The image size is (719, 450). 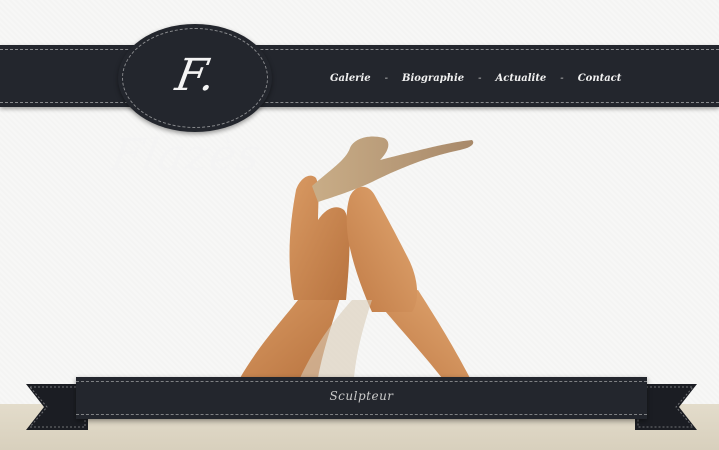 What do you see at coordinates (433, 78) in the screenshot?
I see `nav-item-biographie: Biographie` at bounding box center [433, 78].